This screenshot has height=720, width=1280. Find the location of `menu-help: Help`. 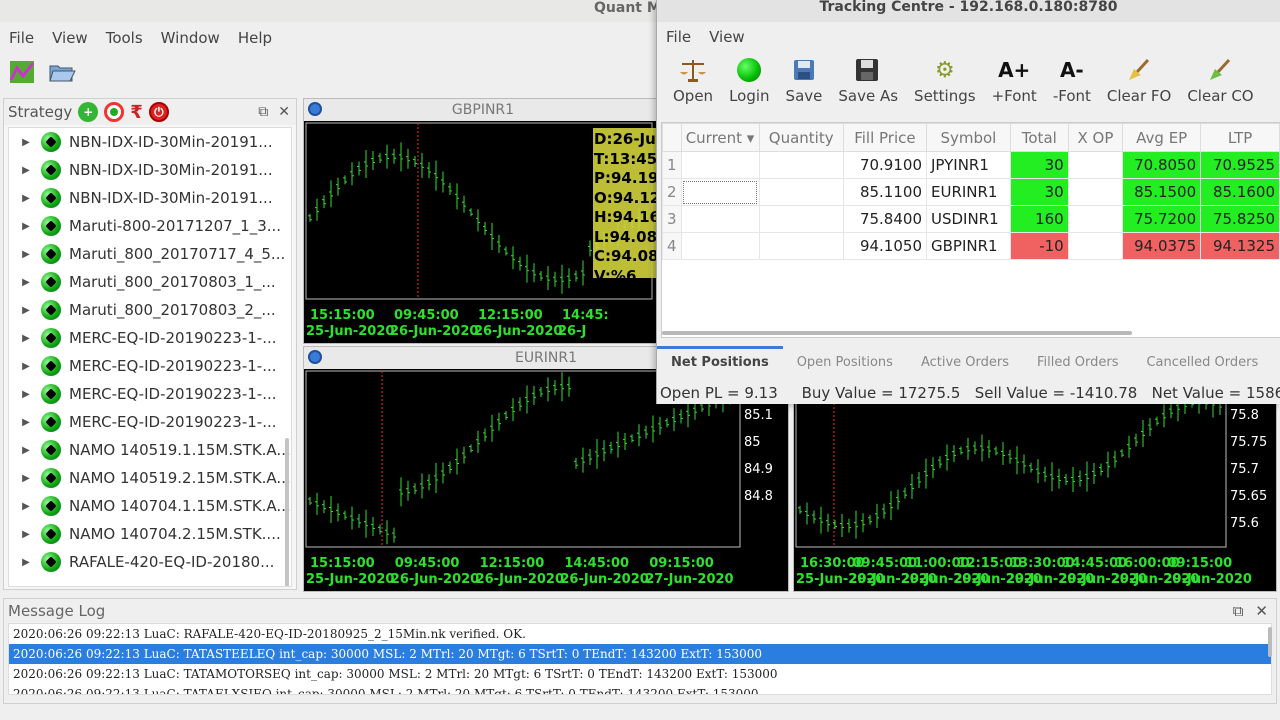

menu-help: Help is located at coordinates (255, 38).